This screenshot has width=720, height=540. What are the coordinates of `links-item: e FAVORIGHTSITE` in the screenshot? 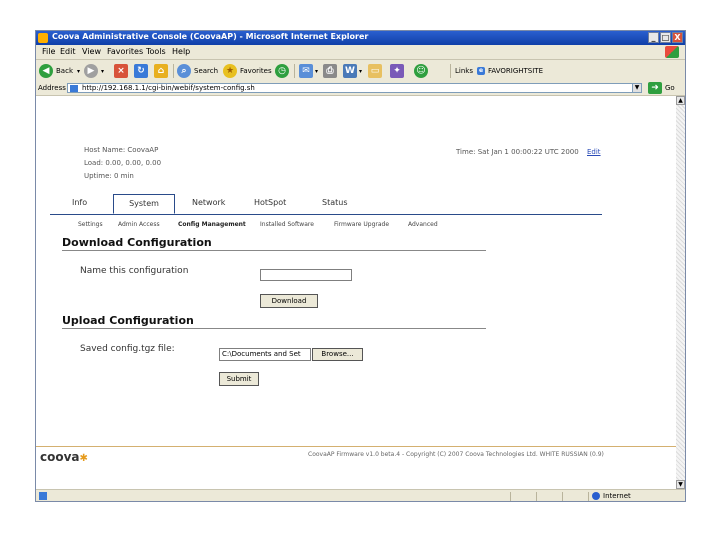 It's located at (510, 71).